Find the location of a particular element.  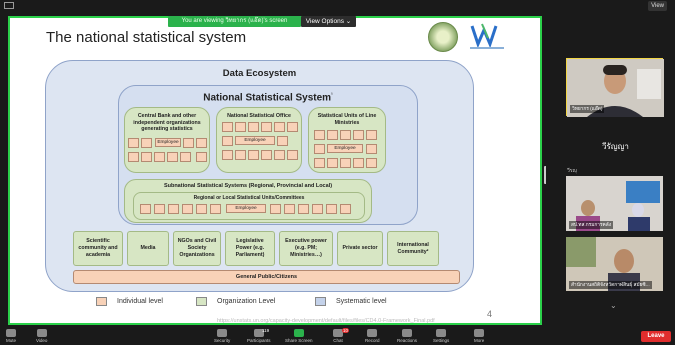

leave-button: Leave is located at coordinates (656, 336).